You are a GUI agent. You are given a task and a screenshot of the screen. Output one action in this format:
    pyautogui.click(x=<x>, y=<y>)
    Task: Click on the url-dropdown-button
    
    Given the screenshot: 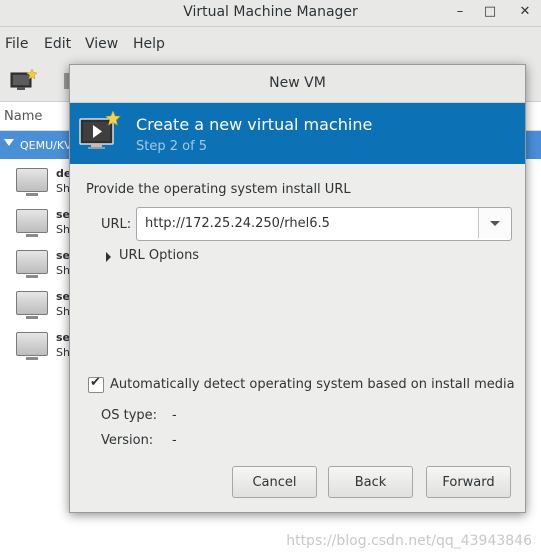 What is the action you would take?
    pyautogui.click(x=494, y=223)
    